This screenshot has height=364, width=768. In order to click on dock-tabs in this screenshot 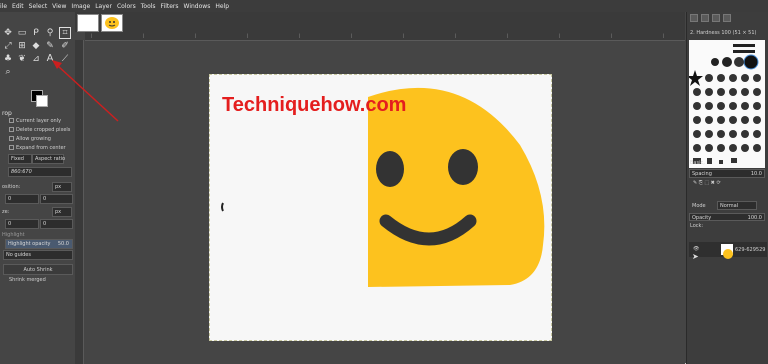, I will do `click(727, 18)`.